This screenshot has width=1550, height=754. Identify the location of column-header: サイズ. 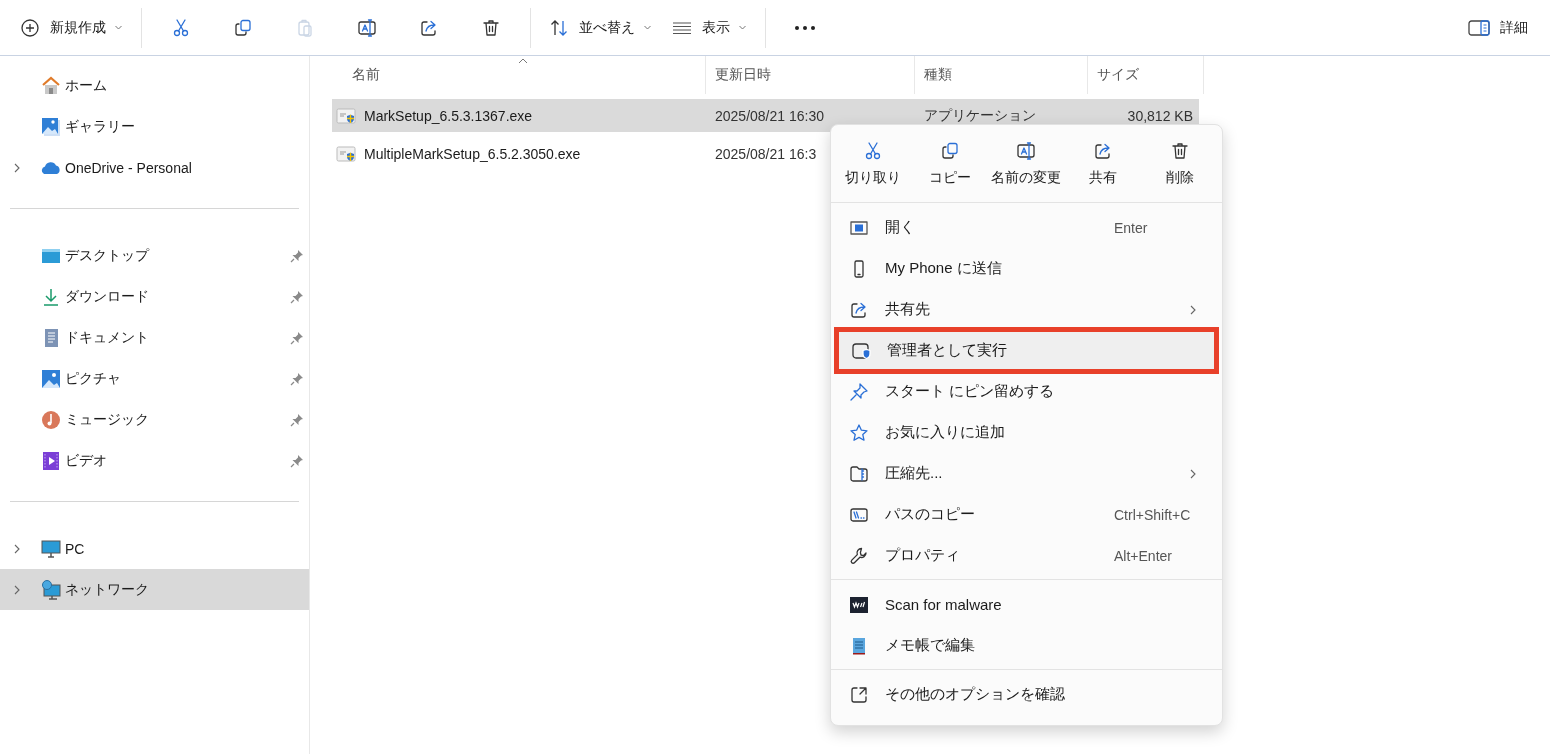
(1146, 75).